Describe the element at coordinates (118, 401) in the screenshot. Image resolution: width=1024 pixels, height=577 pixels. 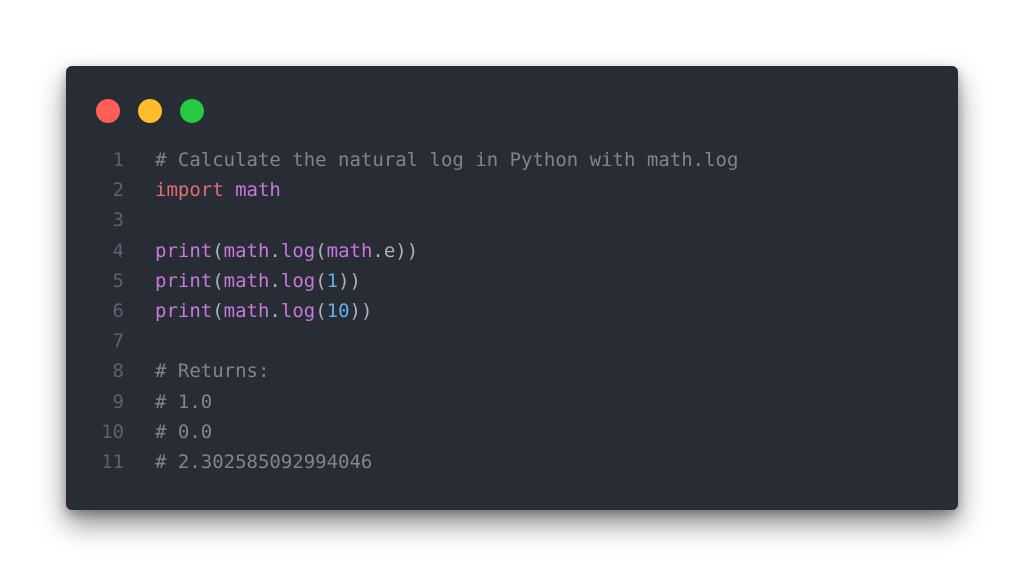
I see `line-number: 9` at that location.